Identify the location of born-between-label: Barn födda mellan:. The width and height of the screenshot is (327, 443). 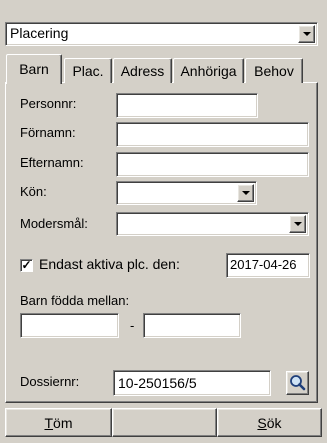
(75, 300).